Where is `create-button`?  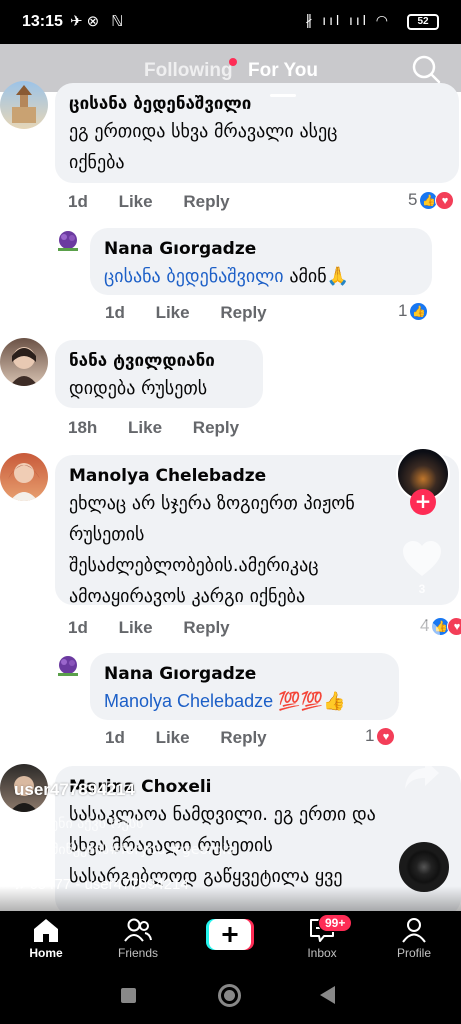 create-button is located at coordinates (230, 934).